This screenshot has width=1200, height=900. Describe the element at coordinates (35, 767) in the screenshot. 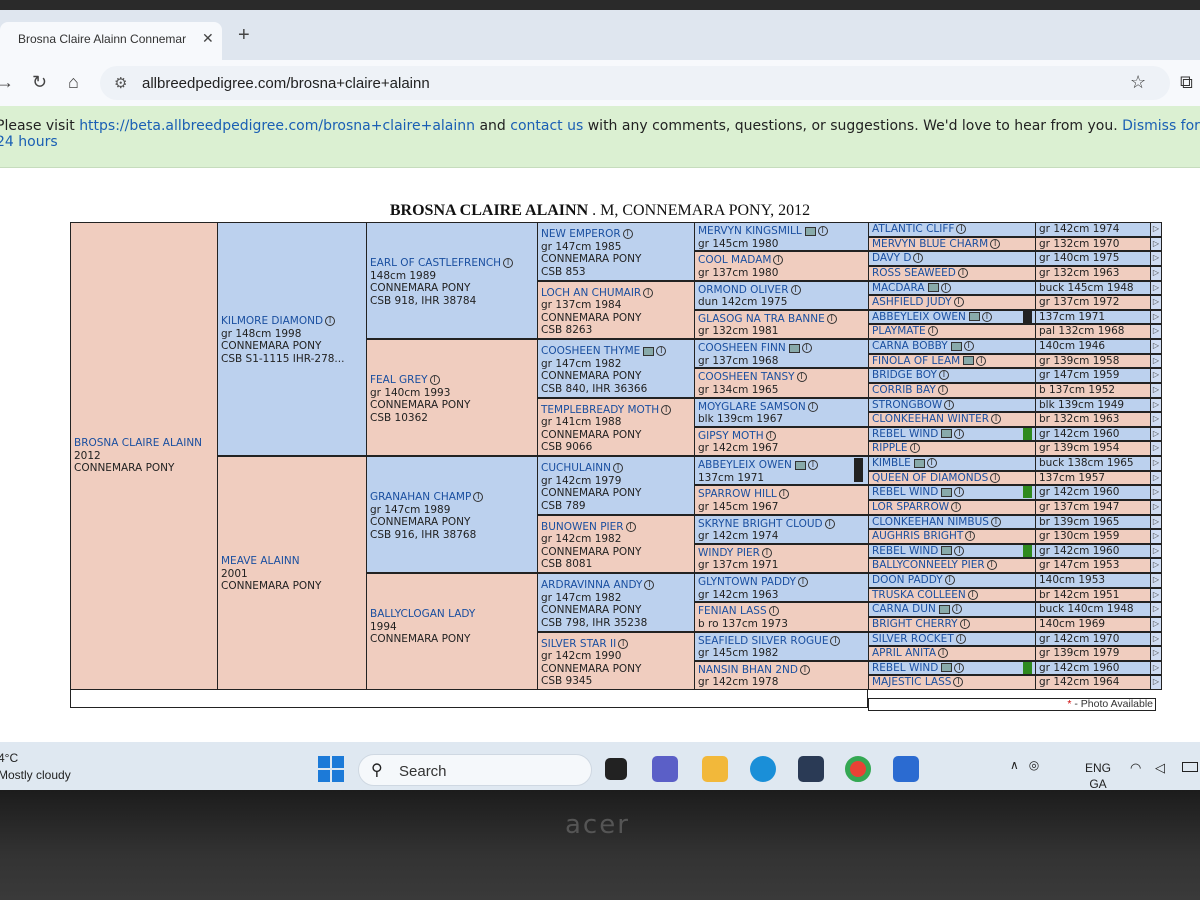

I see `weather-widget: 4°C Mostly cloudy` at that location.